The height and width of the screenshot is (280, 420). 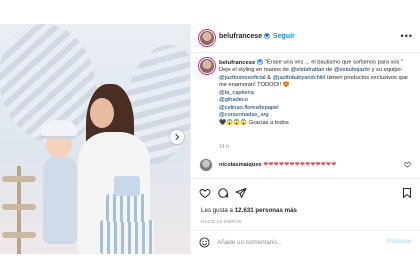 I want to click on caption-emoji: 🖤😱😱😱, so click(x=233, y=122).